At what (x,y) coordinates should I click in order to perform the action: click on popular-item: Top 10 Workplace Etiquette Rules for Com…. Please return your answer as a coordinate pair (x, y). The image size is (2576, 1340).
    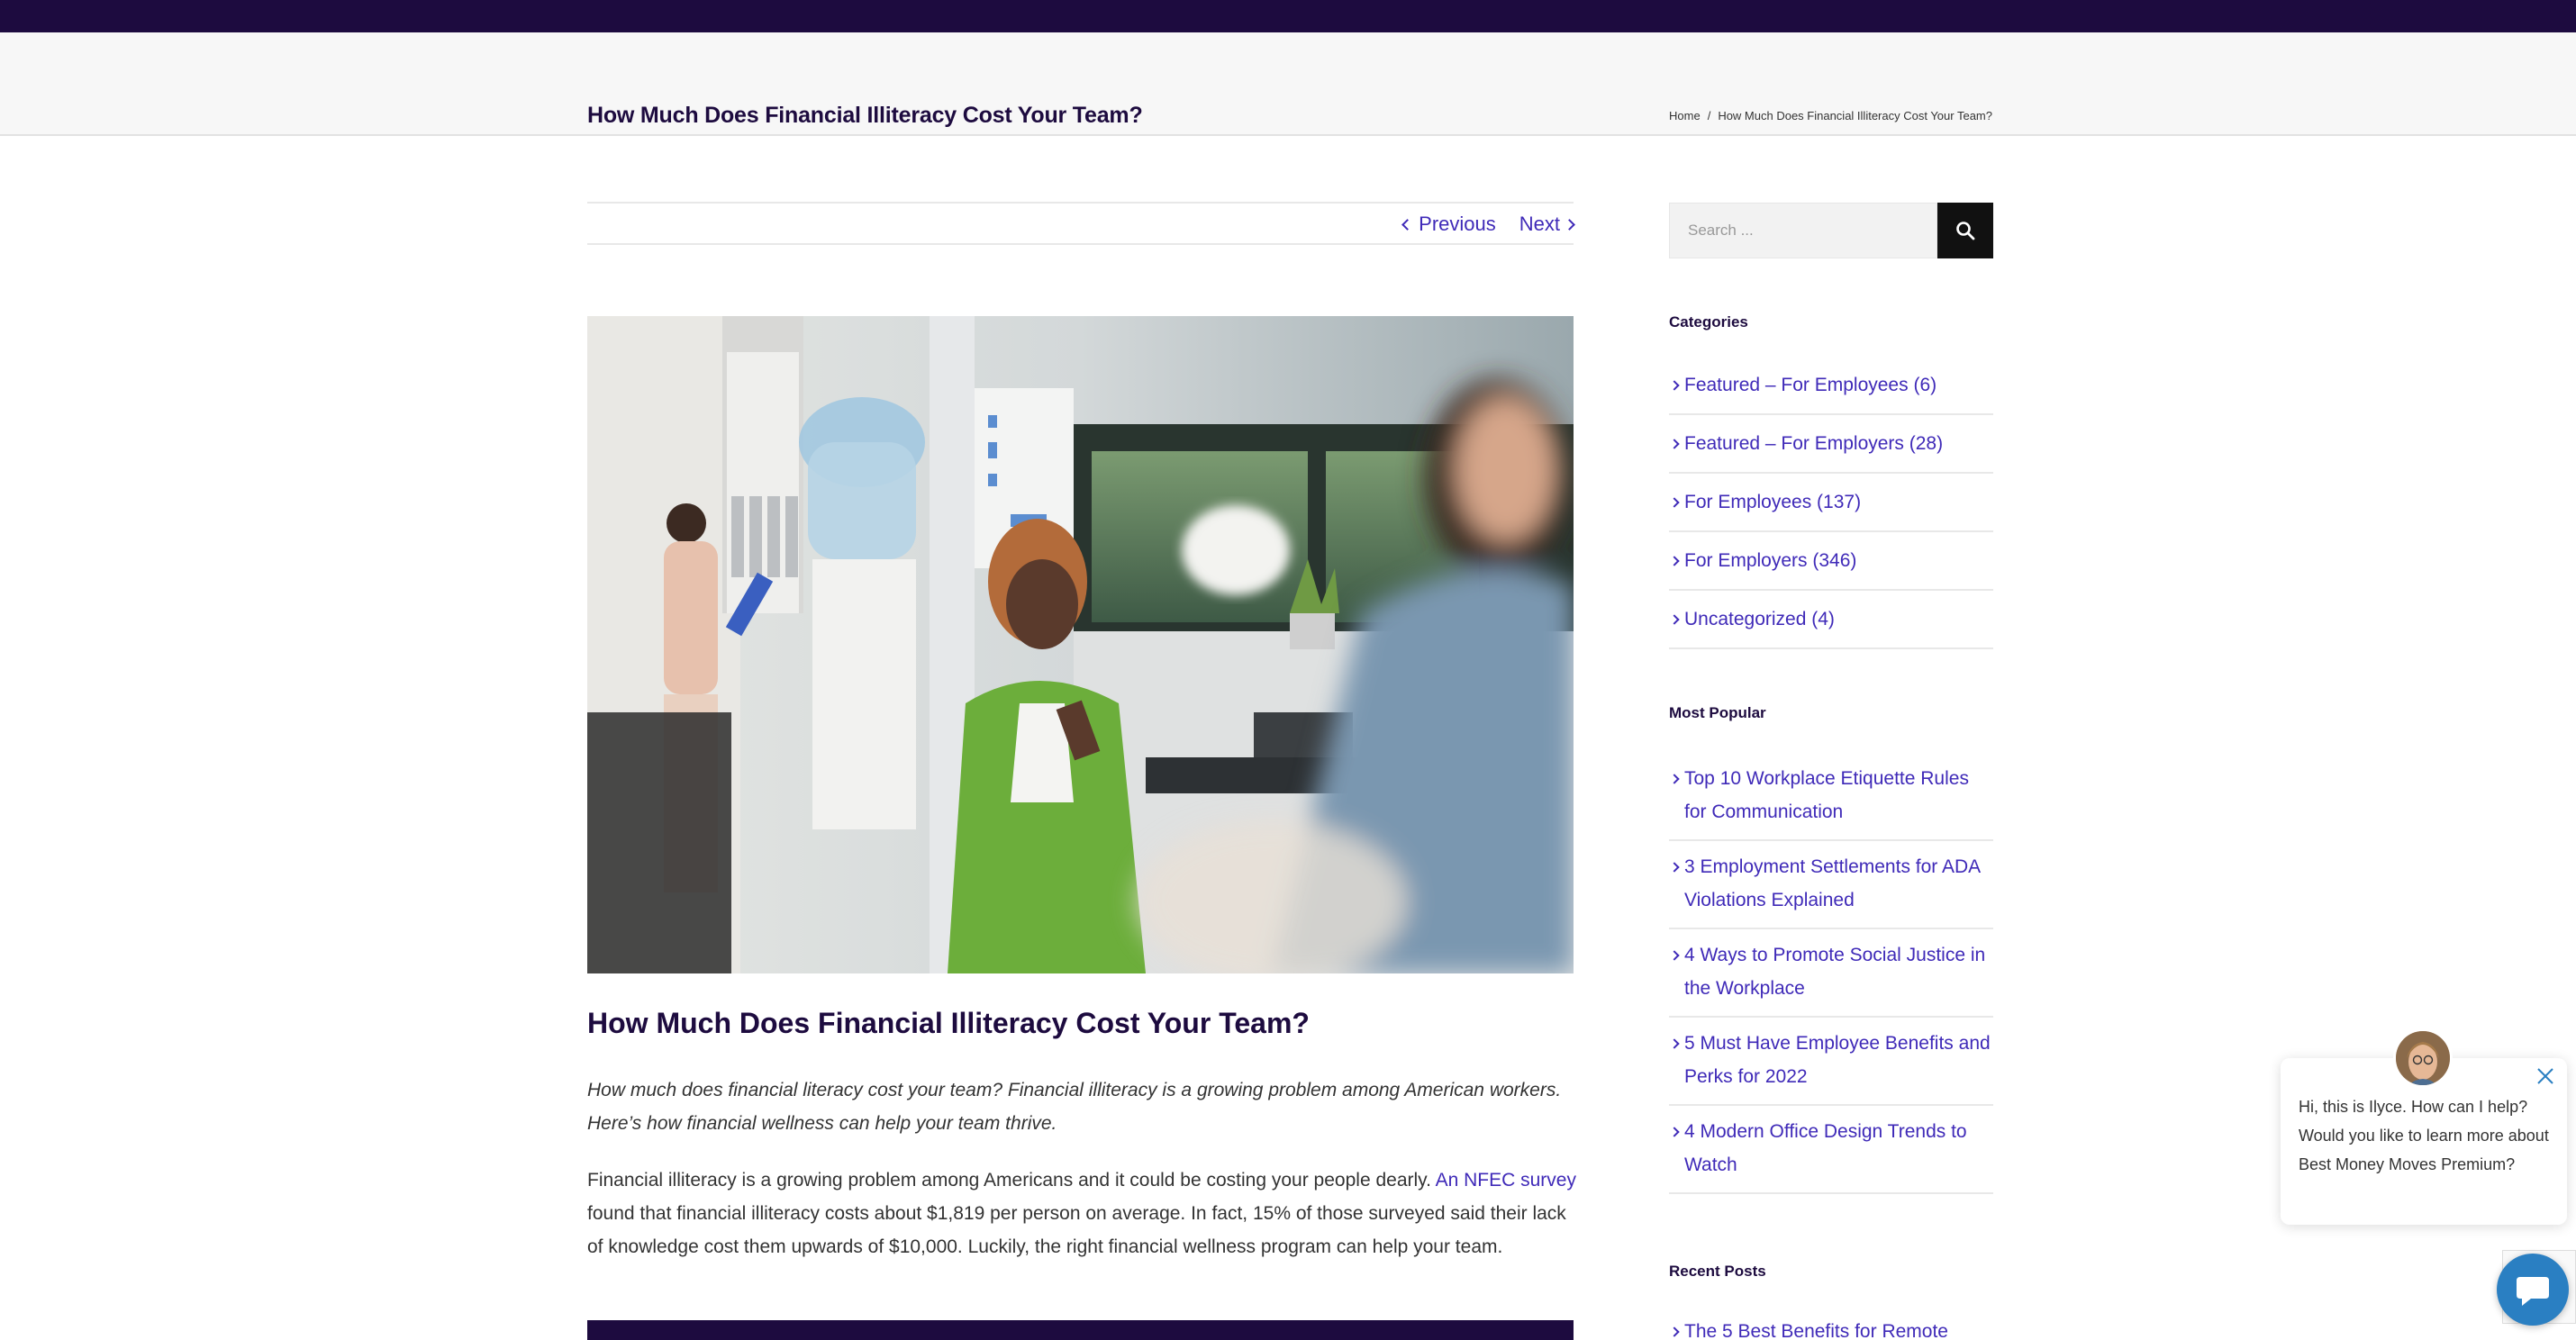
    Looking at the image, I should click on (1831, 797).